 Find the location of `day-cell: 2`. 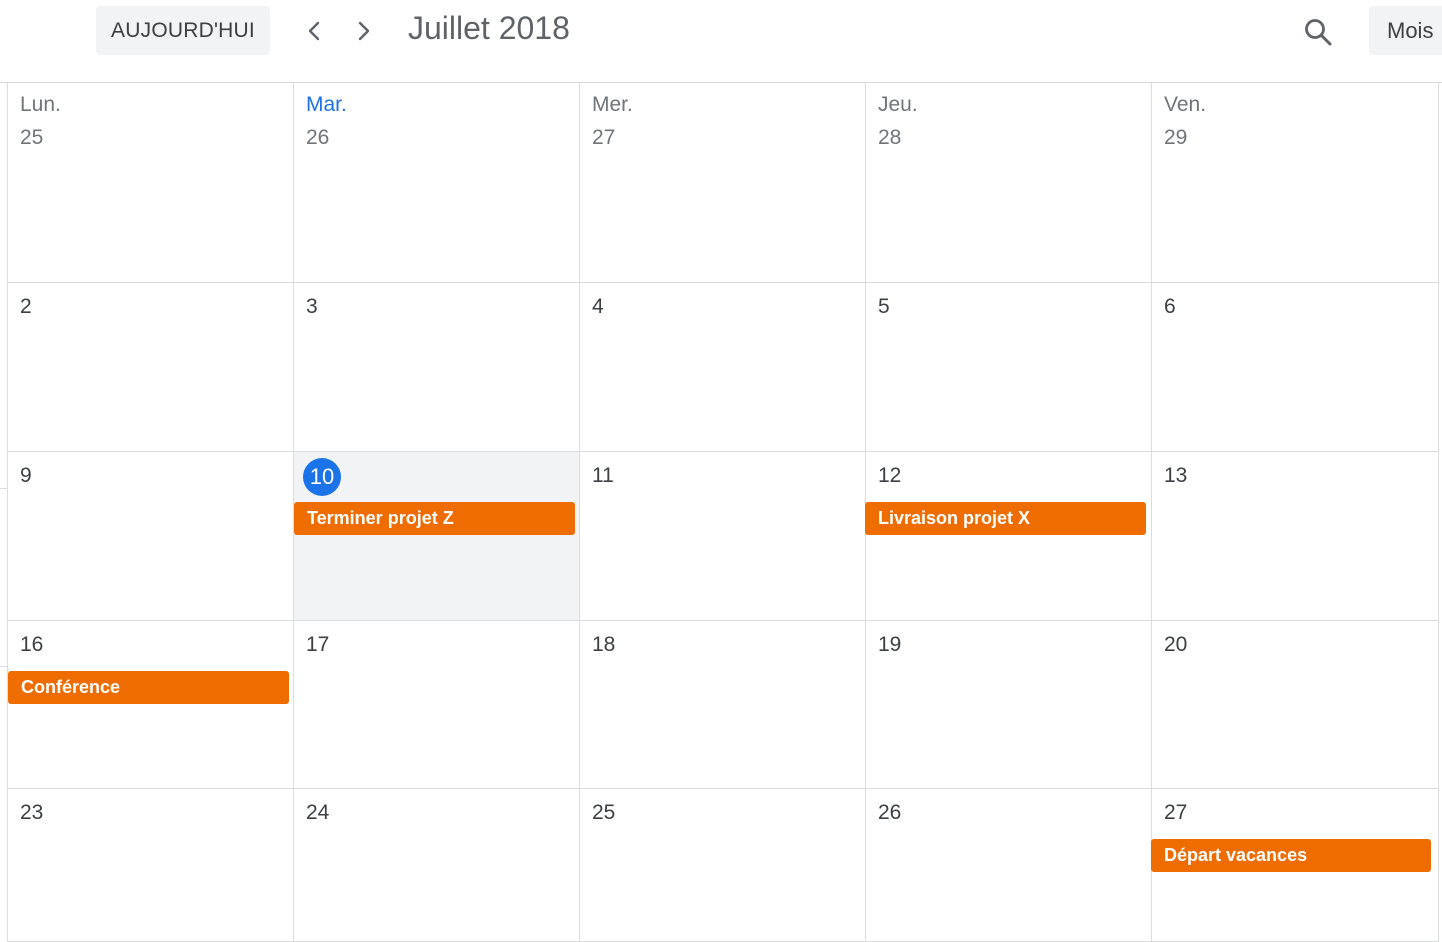

day-cell: 2 is located at coordinates (151, 367).